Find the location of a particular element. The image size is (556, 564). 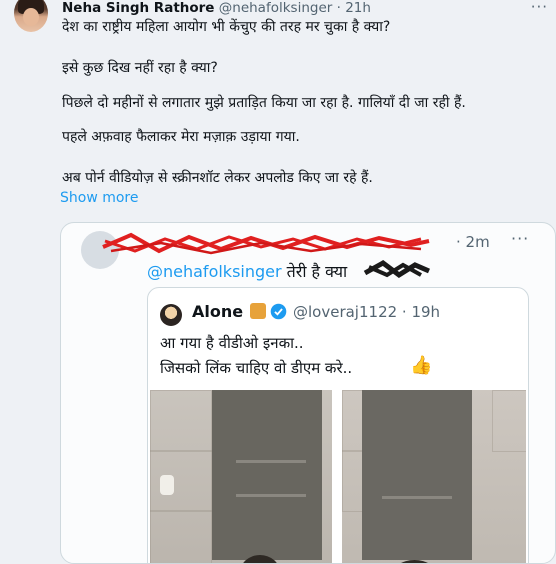

author-handle: @nehafolksinger is located at coordinates (276, 8).